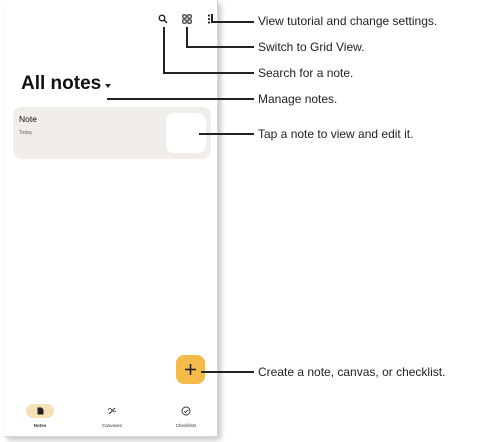 This screenshot has height=442, width=484. Describe the element at coordinates (61, 83) in the screenshot. I see `page-title: All notes` at that location.